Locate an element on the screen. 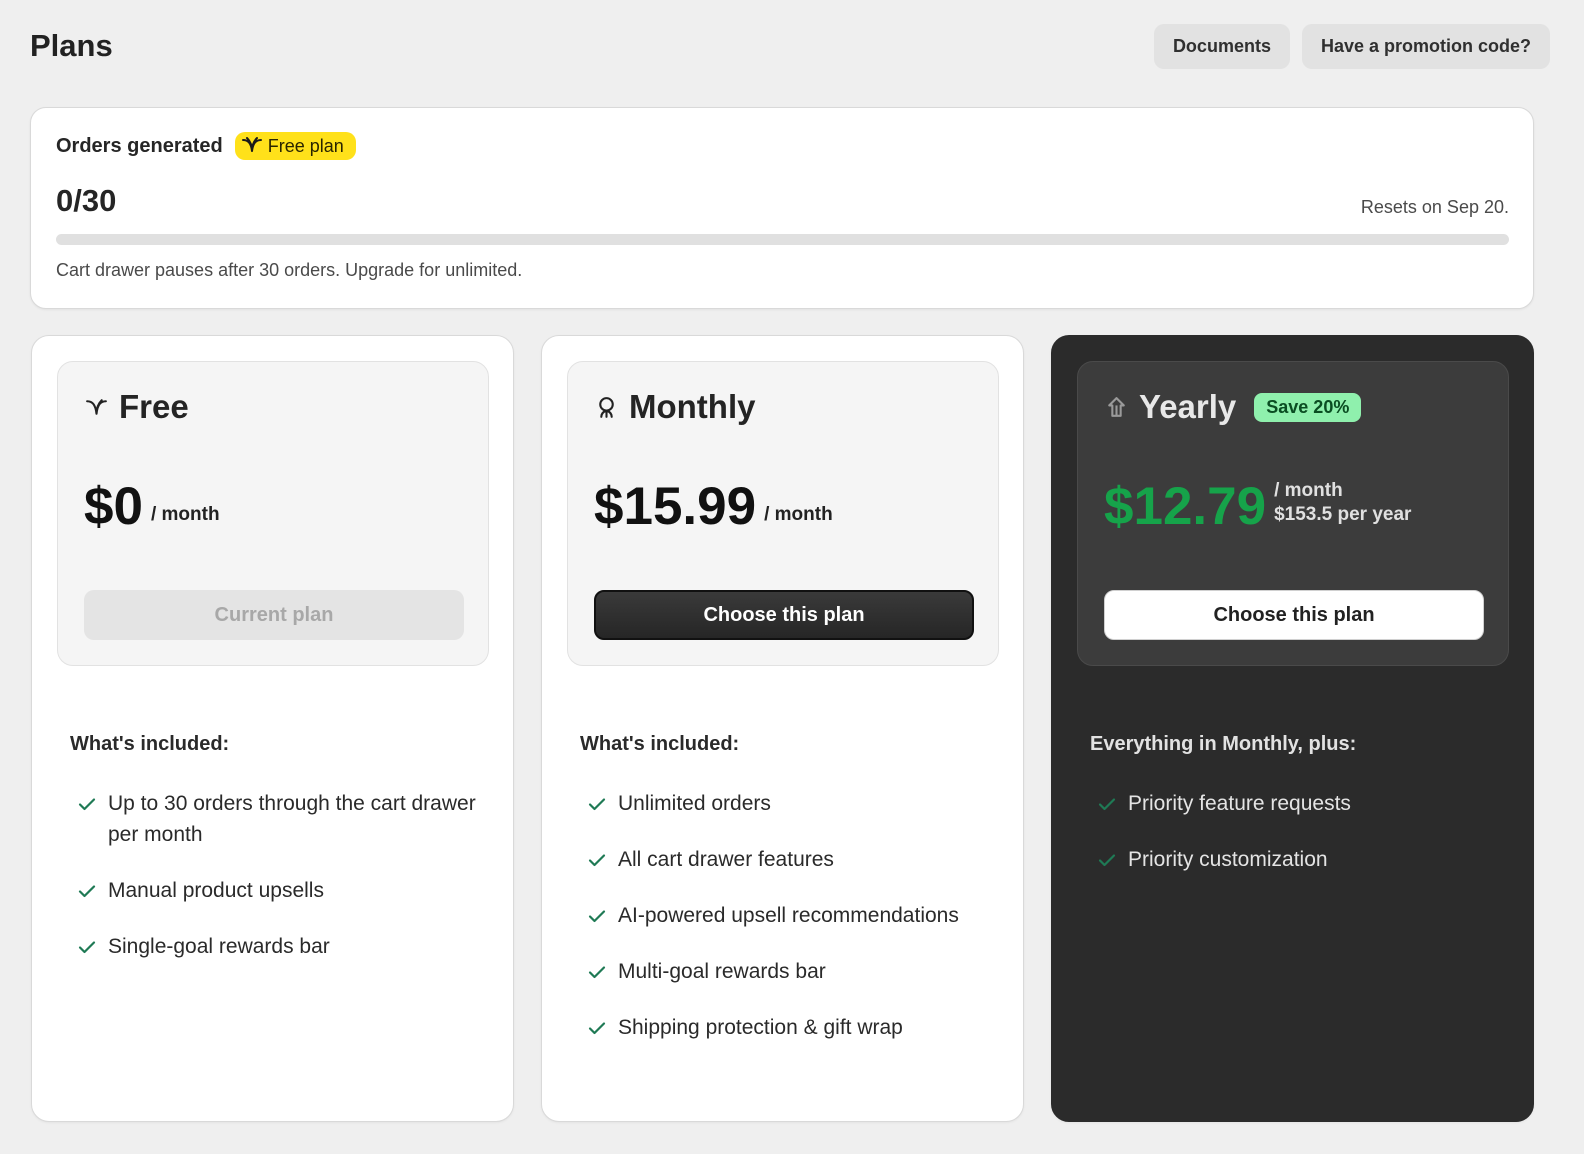 The image size is (1584, 1154). plan-price: $15.99 is located at coordinates (675, 506).